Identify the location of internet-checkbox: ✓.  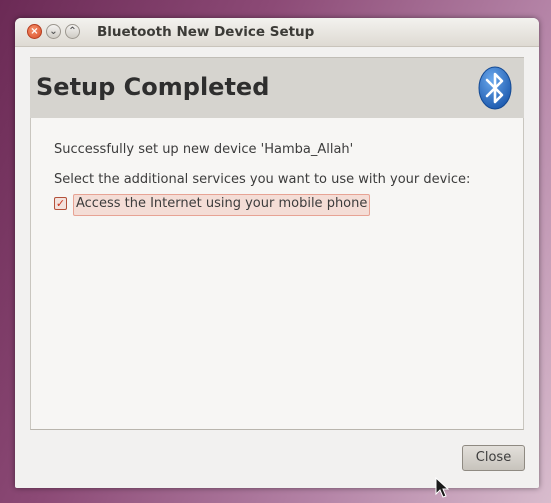
(60, 203).